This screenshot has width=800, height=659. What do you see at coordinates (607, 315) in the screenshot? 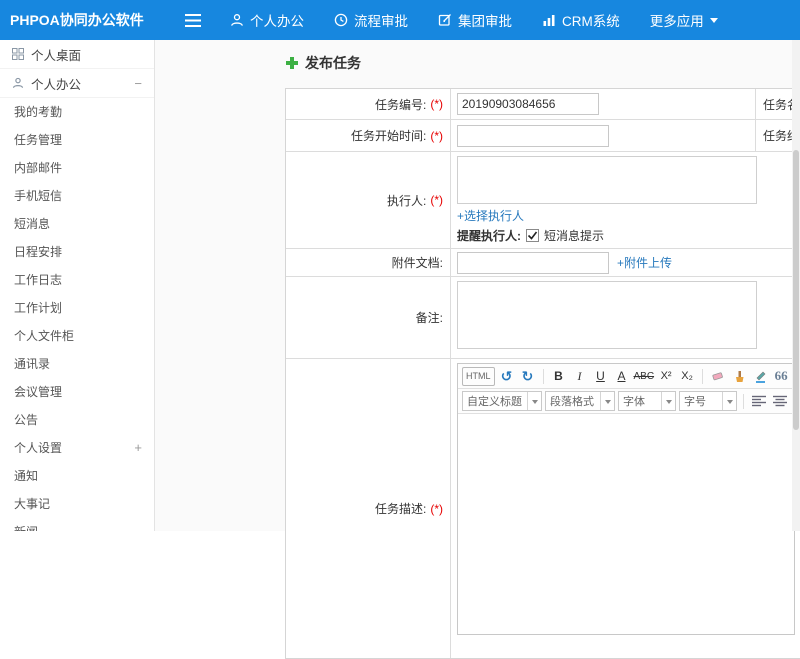
I see `remark-textarea` at bounding box center [607, 315].